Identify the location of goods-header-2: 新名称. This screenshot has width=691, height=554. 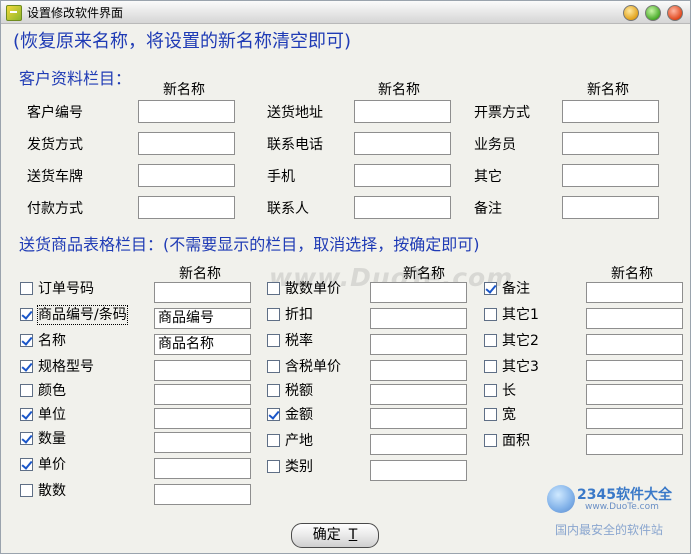
(424, 274).